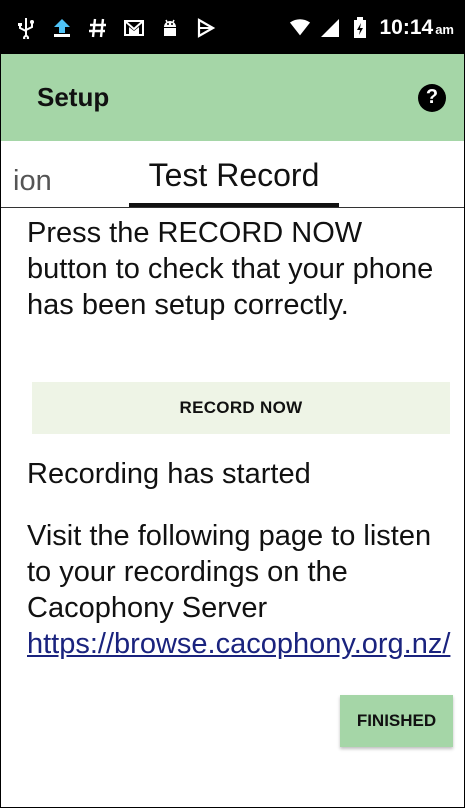  What do you see at coordinates (396, 721) in the screenshot?
I see `finished-button: FINISHED` at bounding box center [396, 721].